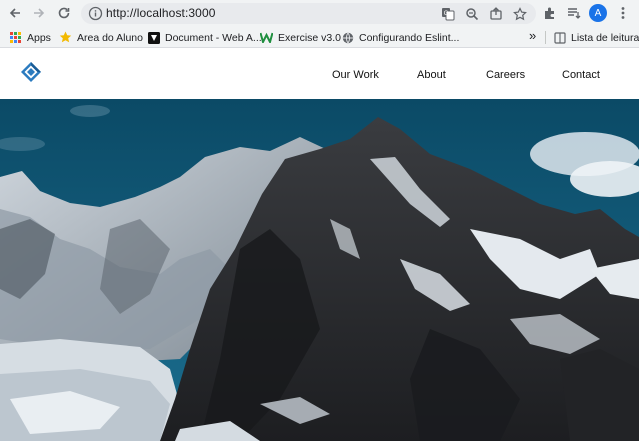 The width and height of the screenshot is (639, 441). Describe the element at coordinates (65, 37) in the screenshot. I see `star-badge-icon` at that location.